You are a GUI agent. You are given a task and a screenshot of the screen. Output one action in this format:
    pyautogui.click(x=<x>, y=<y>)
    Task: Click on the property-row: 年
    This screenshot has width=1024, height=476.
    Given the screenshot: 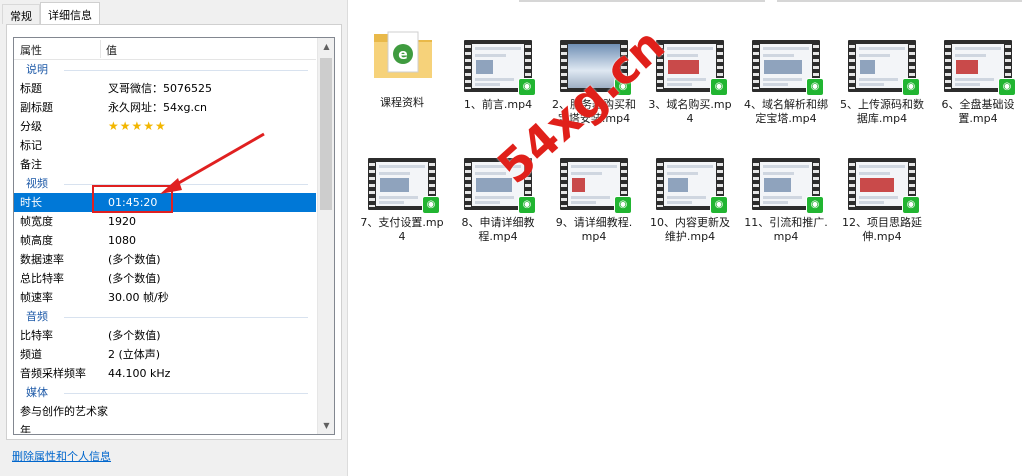 What is the action you would take?
    pyautogui.click(x=165, y=427)
    